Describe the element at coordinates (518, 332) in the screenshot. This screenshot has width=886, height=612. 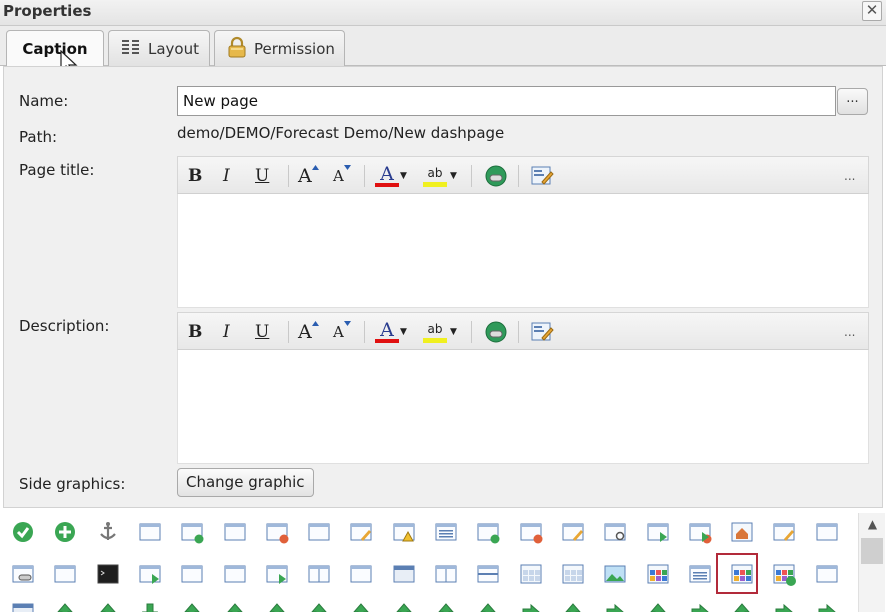
I see `toolbar-divider` at that location.